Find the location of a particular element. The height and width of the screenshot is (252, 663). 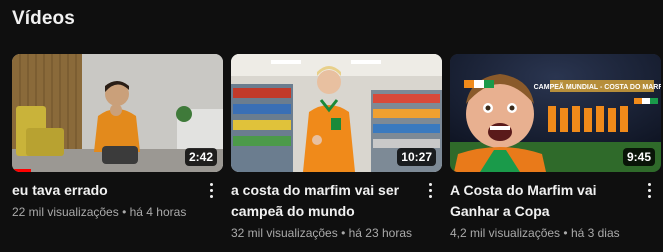

duration-badge: 10:27 is located at coordinates (416, 157).